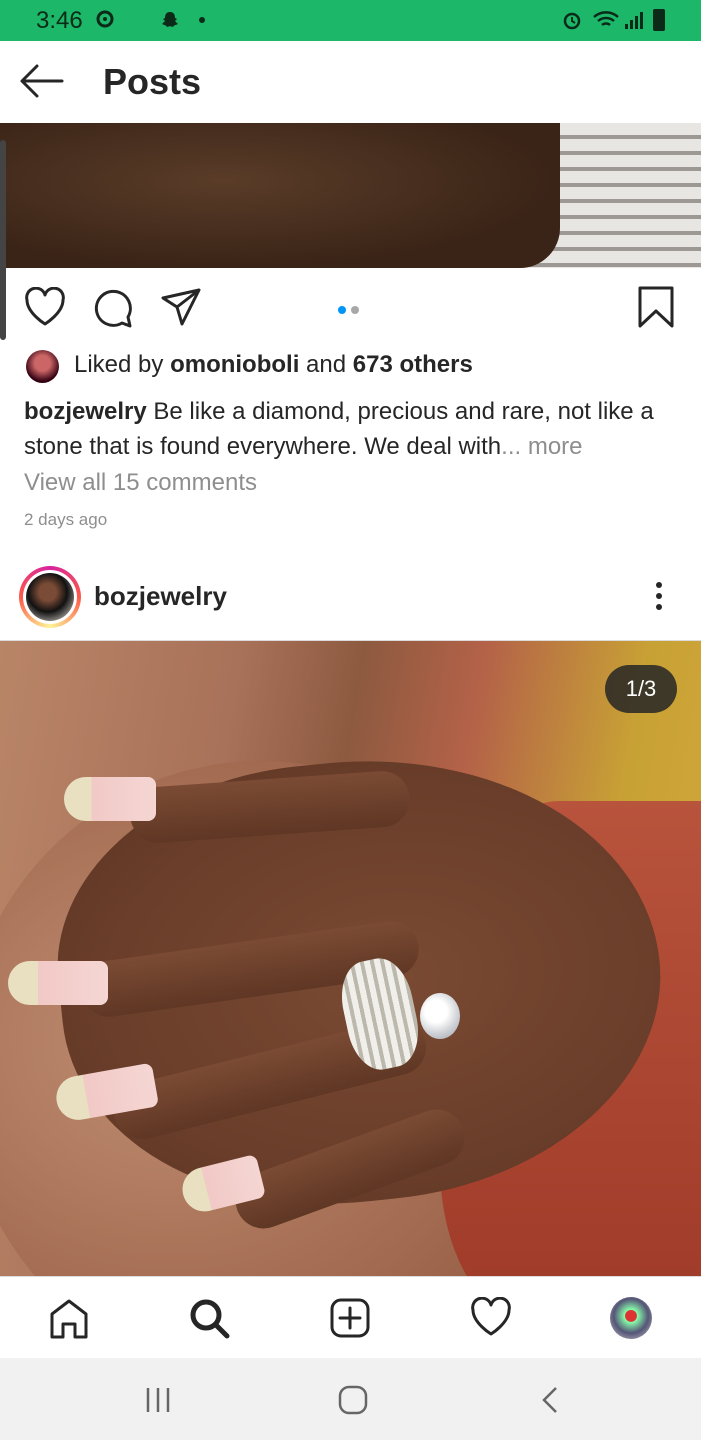 The height and width of the screenshot is (1440, 701). Describe the element at coordinates (656, 307) in the screenshot. I see `bookmark-icon` at that location.